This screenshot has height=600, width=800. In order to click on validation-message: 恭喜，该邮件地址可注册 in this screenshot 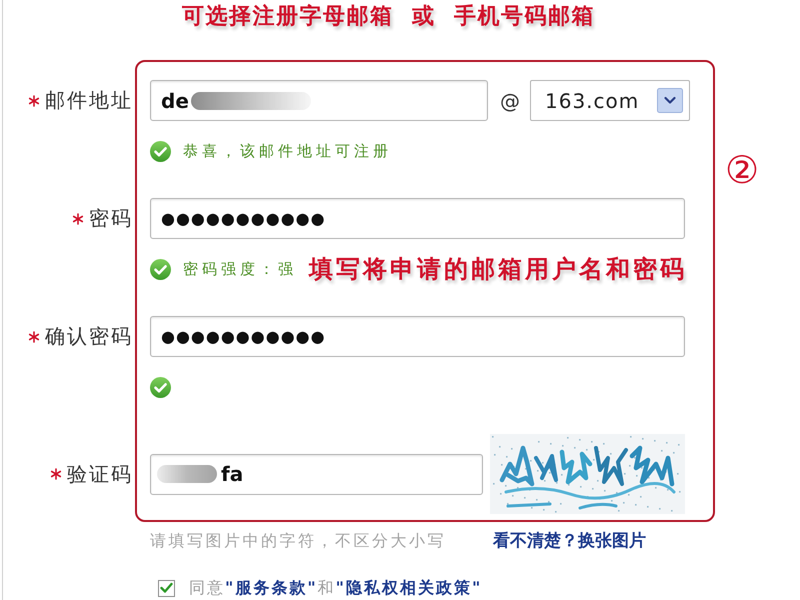, I will do `click(287, 151)`.